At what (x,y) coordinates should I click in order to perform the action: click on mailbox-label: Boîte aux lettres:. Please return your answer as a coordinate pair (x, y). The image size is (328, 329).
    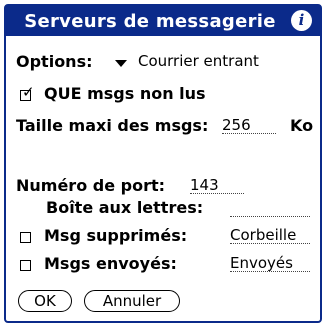
    Looking at the image, I should click on (125, 207).